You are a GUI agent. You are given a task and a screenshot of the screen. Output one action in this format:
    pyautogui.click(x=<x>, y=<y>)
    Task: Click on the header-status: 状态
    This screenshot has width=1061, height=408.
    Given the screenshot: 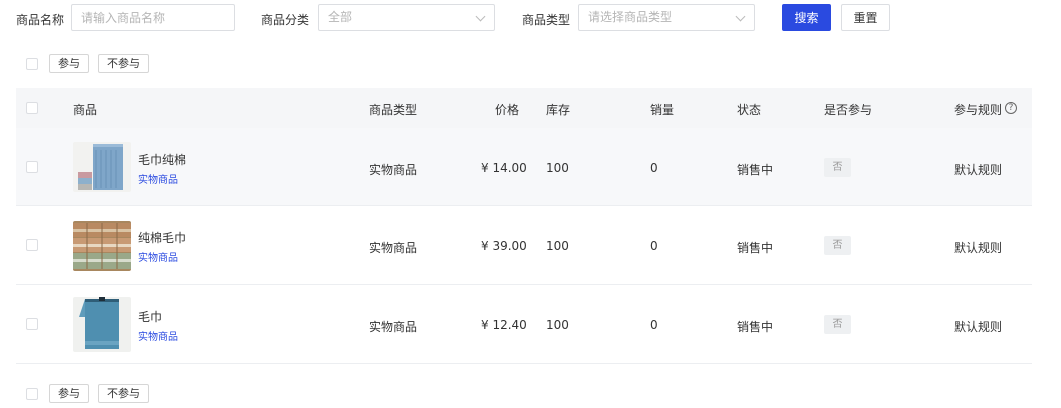 What is the action you would take?
    pyautogui.click(x=749, y=110)
    